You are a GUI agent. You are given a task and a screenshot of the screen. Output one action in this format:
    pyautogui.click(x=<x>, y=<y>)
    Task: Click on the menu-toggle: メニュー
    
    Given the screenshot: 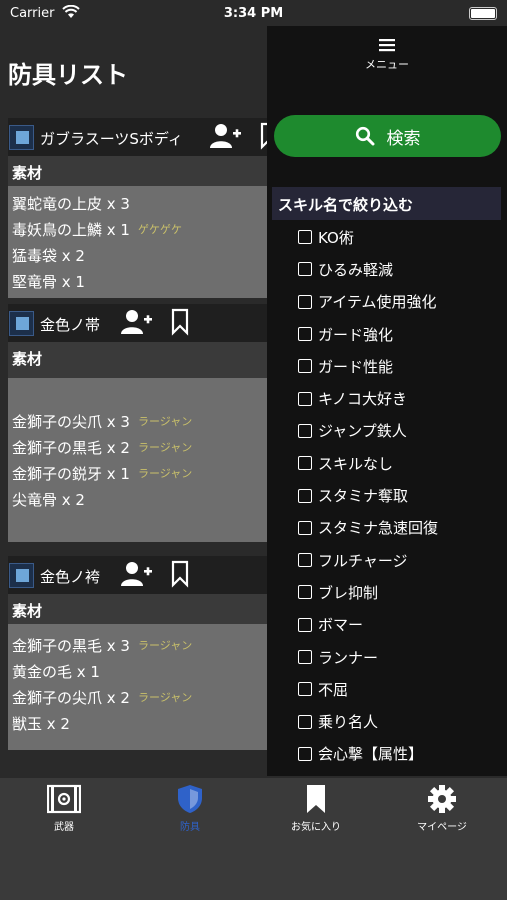 What is the action you would take?
    pyautogui.click(x=387, y=53)
    